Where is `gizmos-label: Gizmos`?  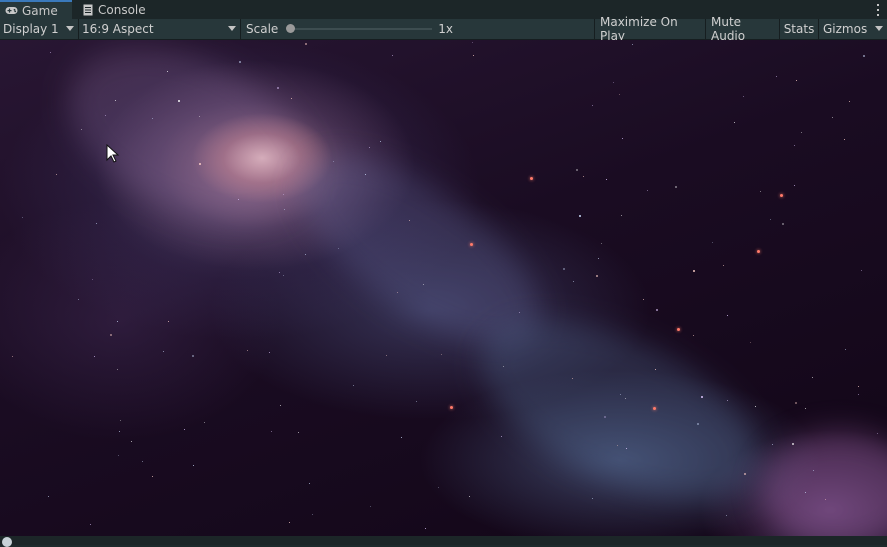
gizmos-label: Gizmos is located at coordinates (845, 29).